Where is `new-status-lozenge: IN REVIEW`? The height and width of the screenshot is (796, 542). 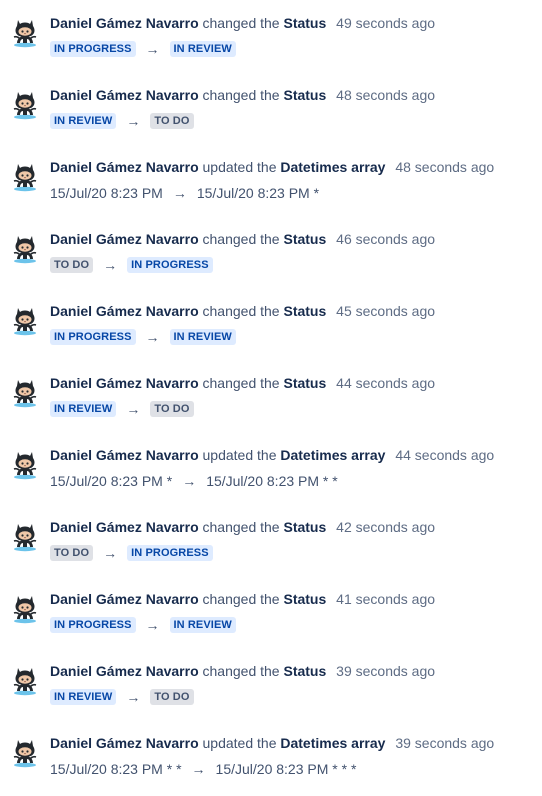
new-status-lozenge: IN REVIEW is located at coordinates (202, 49).